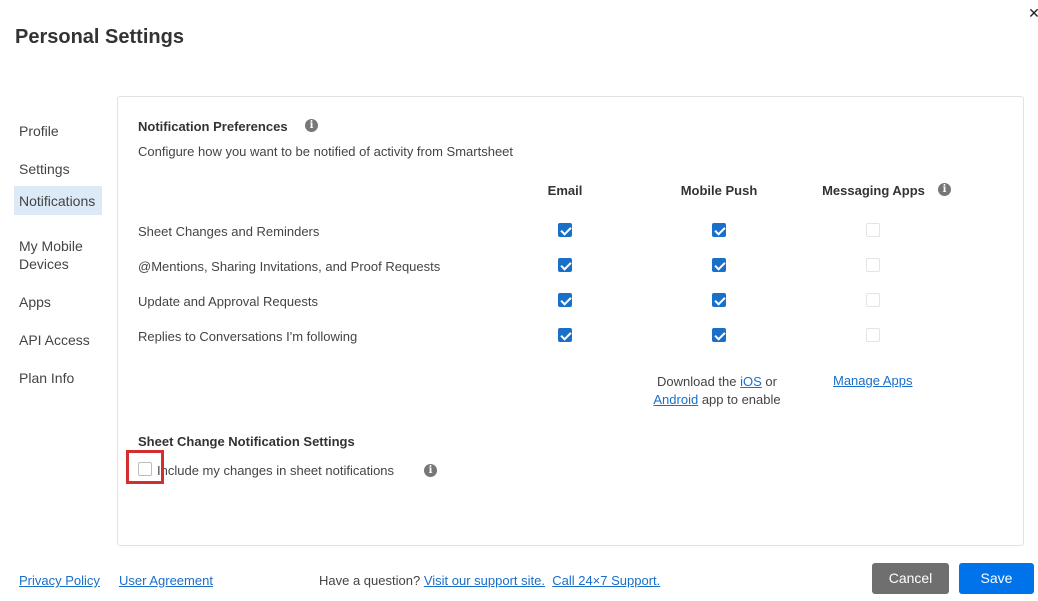  Describe the element at coordinates (873, 265) in the screenshot. I see `messaging-checkbox-mentions` at that location.